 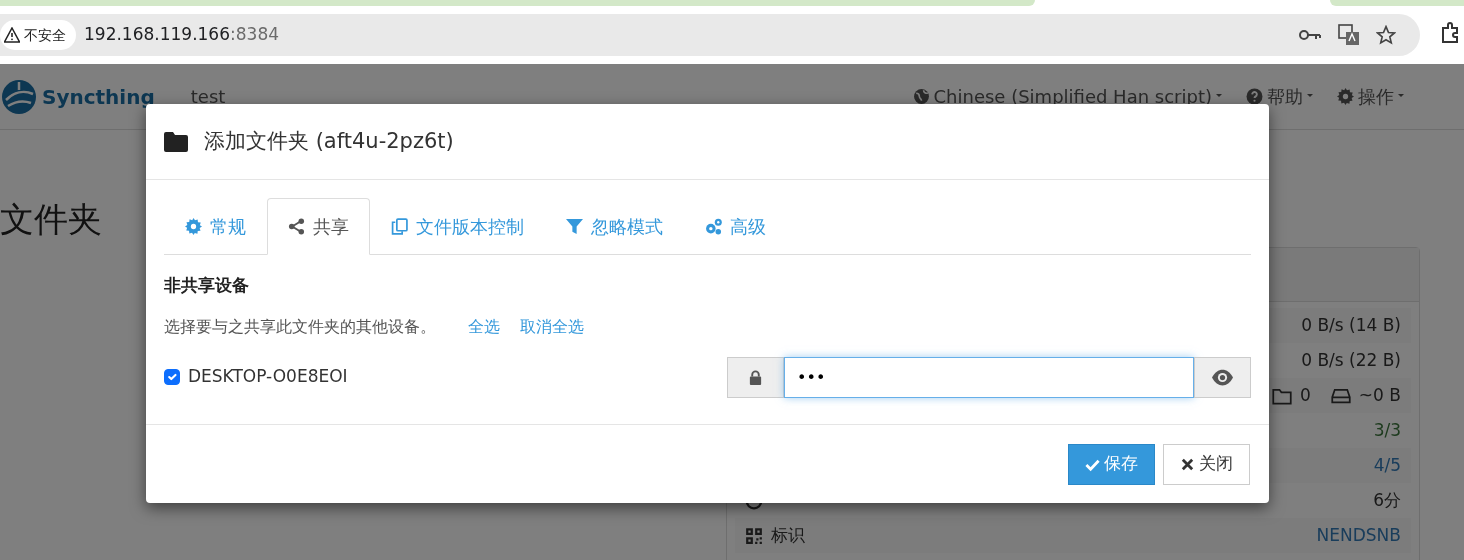 What do you see at coordinates (755, 377) in the screenshot?
I see `lock-icon` at bounding box center [755, 377].